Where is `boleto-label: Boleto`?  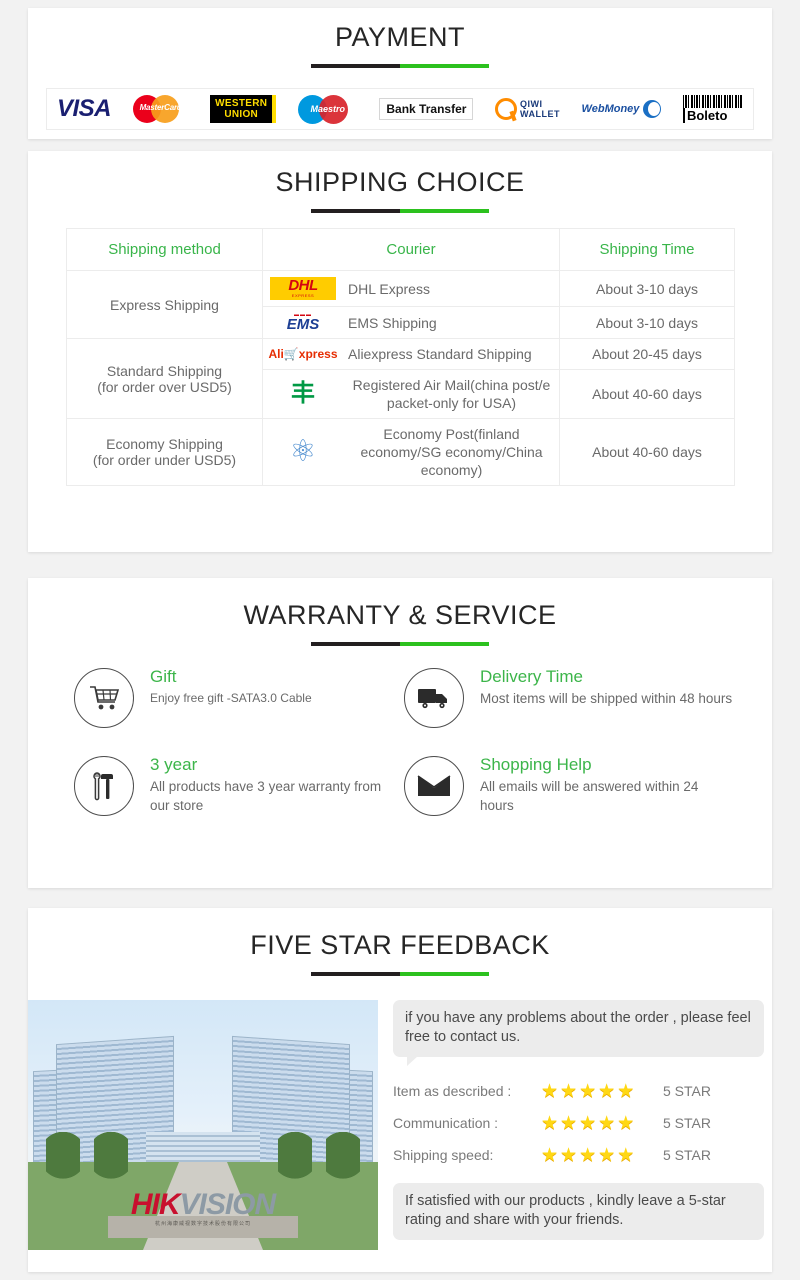
boleto-label: Boleto is located at coordinates (704, 115).